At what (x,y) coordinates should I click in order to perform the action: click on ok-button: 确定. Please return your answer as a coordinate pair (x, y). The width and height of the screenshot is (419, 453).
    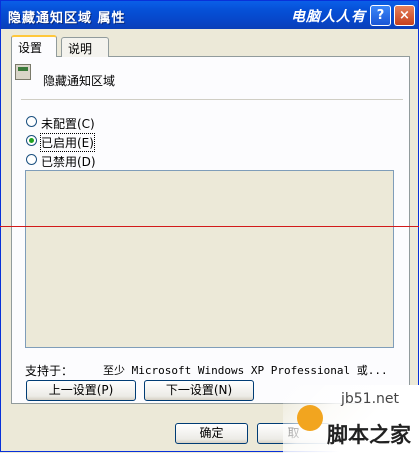
    Looking at the image, I should click on (211, 433).